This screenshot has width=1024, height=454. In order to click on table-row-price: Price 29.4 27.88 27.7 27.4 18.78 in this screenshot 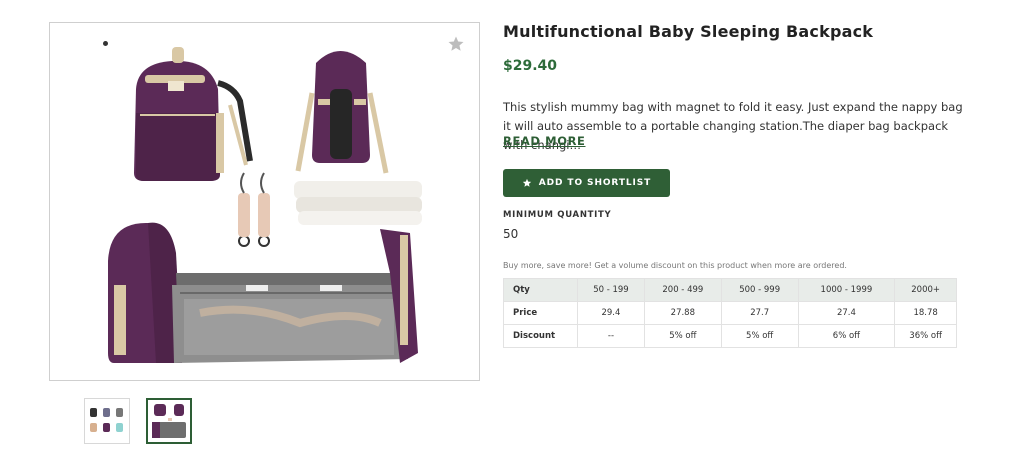, I will do `click(730, 313)`.